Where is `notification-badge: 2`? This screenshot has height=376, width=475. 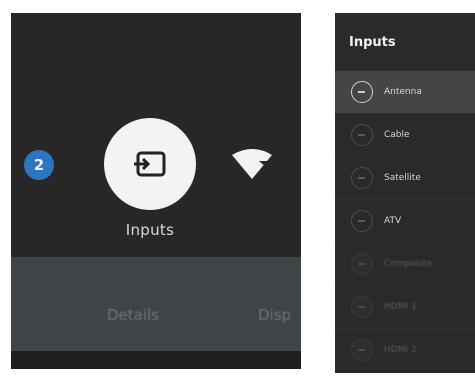 notification-badge: 2 is located at coordinates (39, 165).